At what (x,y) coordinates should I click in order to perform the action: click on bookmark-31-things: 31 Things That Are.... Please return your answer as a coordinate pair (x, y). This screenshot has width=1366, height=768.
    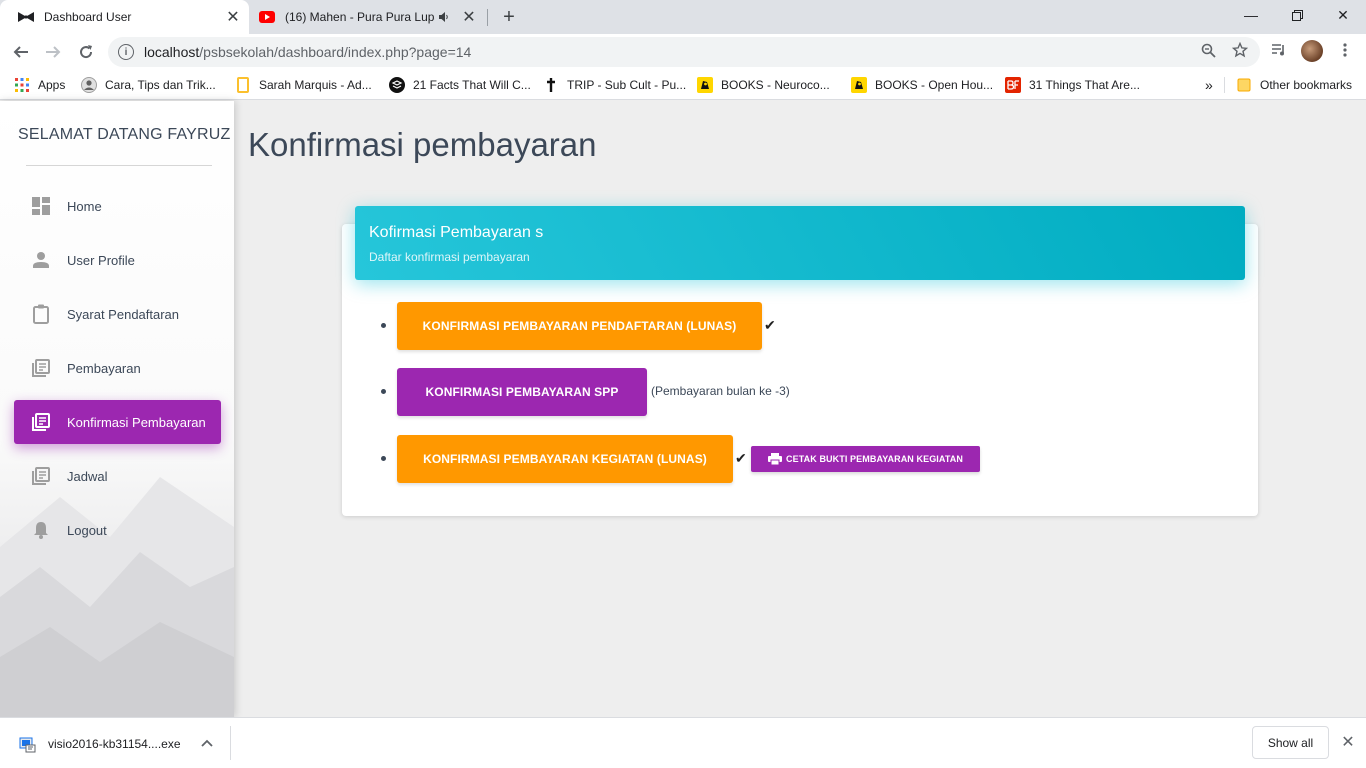
    Looking at the image, I should click on (1072, 85).